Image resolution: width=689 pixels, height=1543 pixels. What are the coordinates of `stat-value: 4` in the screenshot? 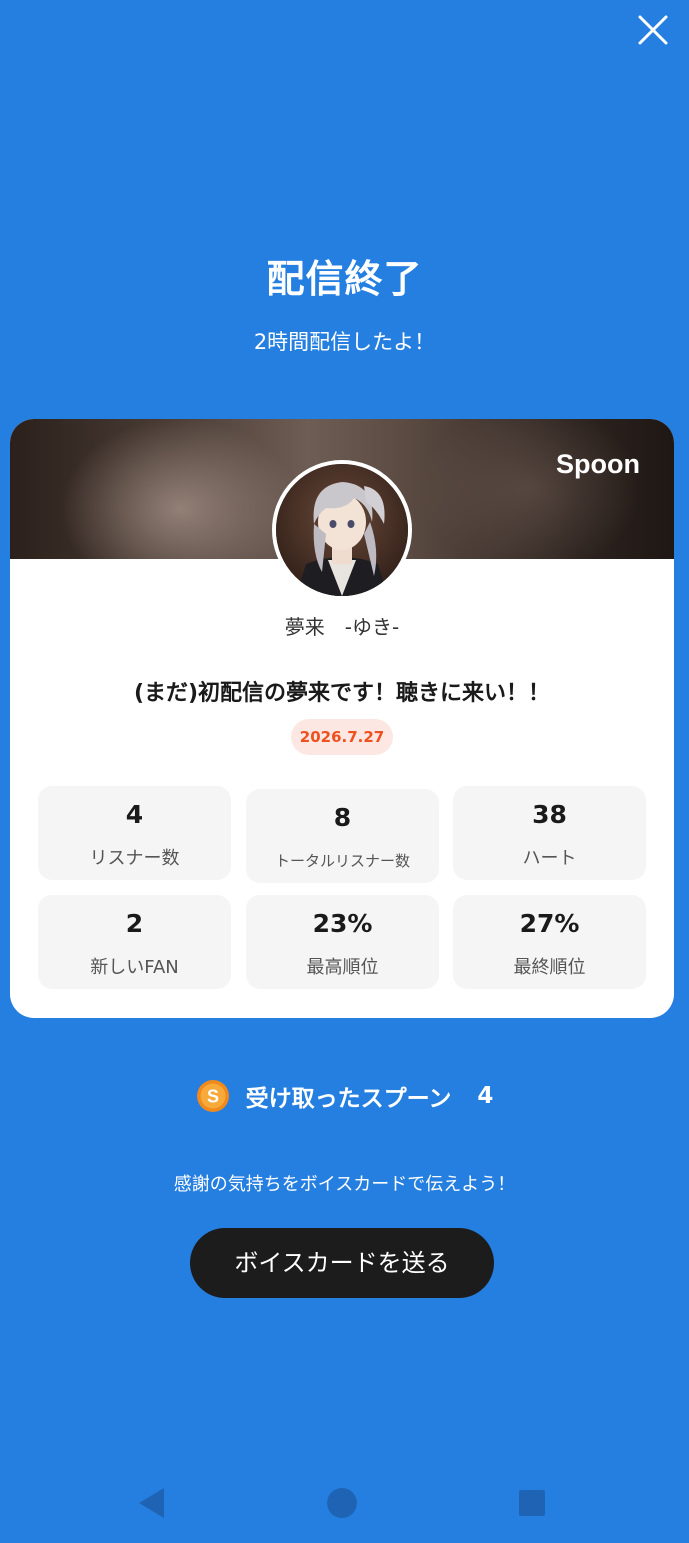 It's located at (134, 814).